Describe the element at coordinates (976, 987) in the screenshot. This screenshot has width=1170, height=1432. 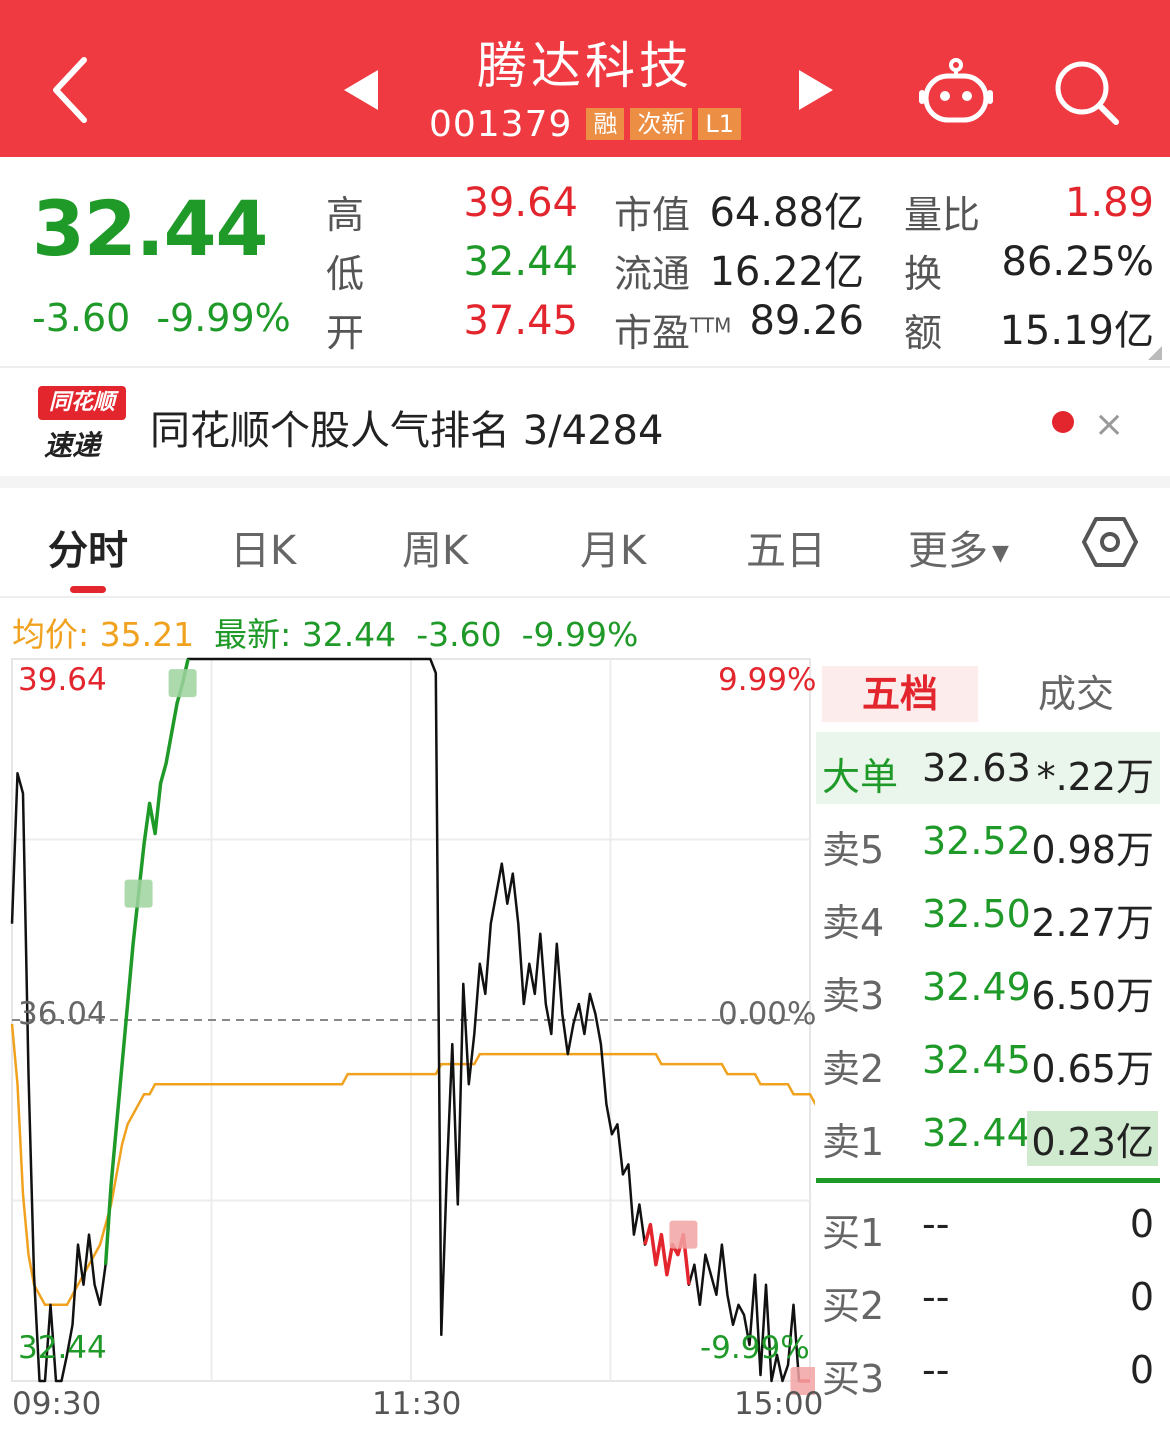
I see `ask-price: 32.49` at that location.